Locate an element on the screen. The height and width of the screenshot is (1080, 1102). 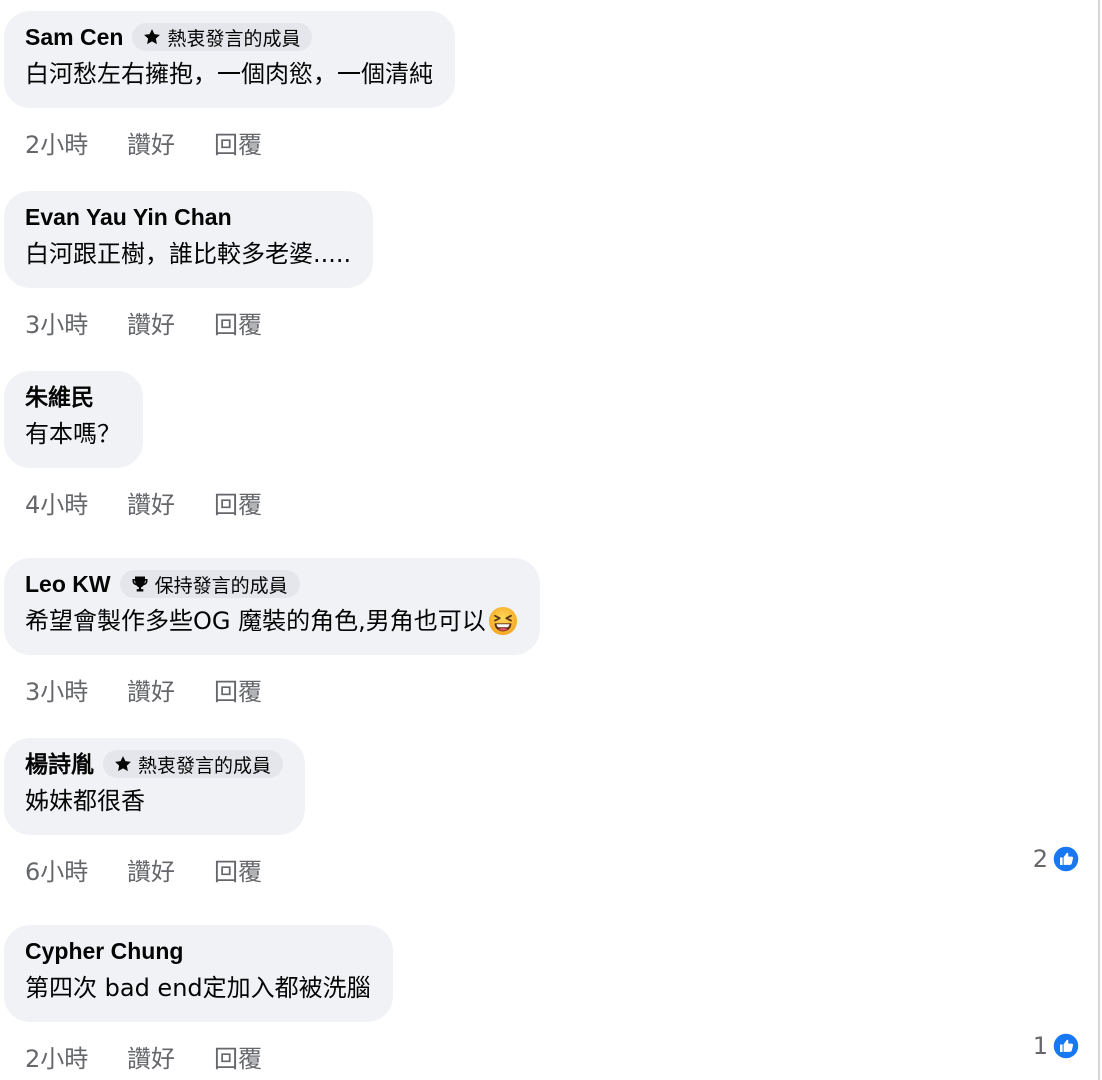
comment-author: Sam Cen is located at coordinates (74, 37).